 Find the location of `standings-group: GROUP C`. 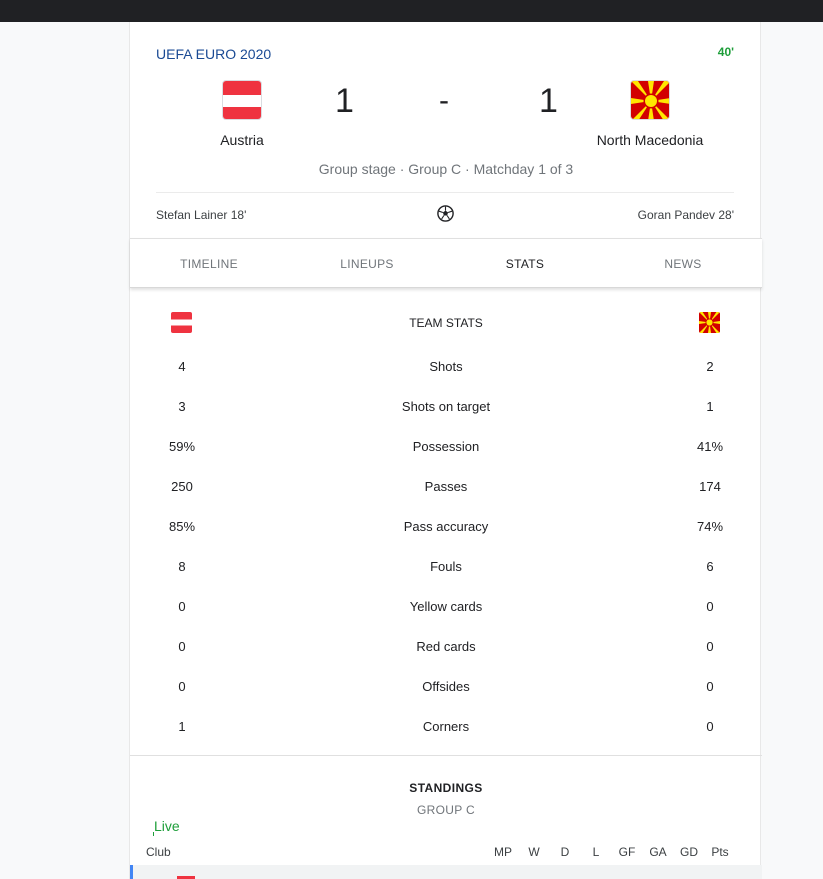

standings-group: GROUP C is located at coordinates (446, 810).